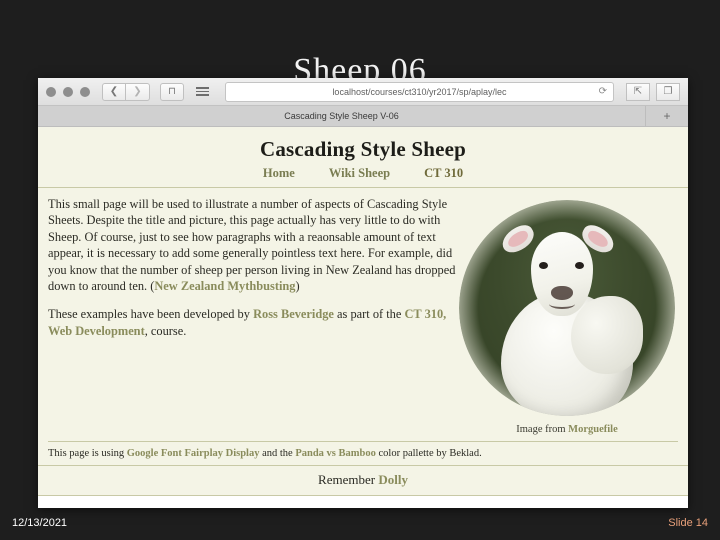 This screenshot has width=720, height=540. I want to click on remember-dolly: Remember Dolly, so click(363, 480).